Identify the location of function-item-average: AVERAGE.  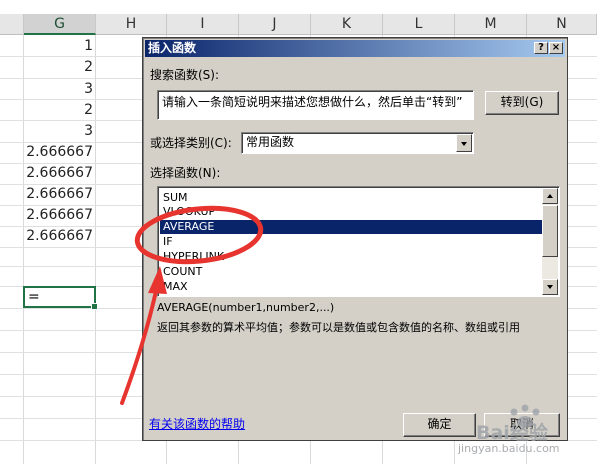
(351, 227).